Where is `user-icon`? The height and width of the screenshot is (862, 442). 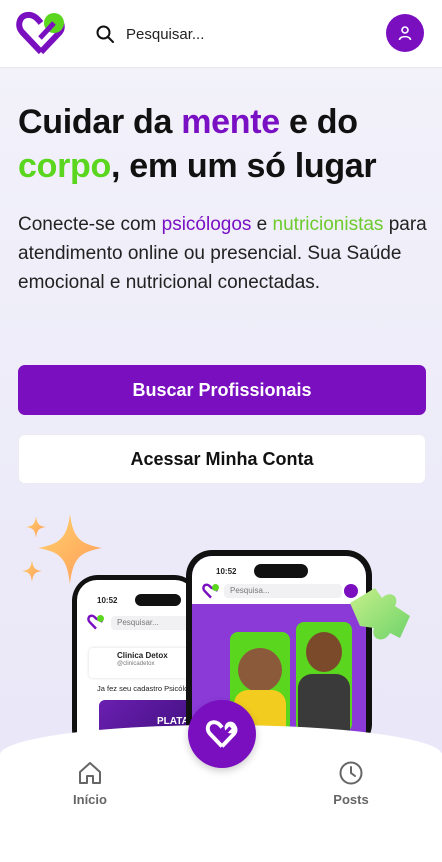 user-icon is located at coordinates (405, 33).